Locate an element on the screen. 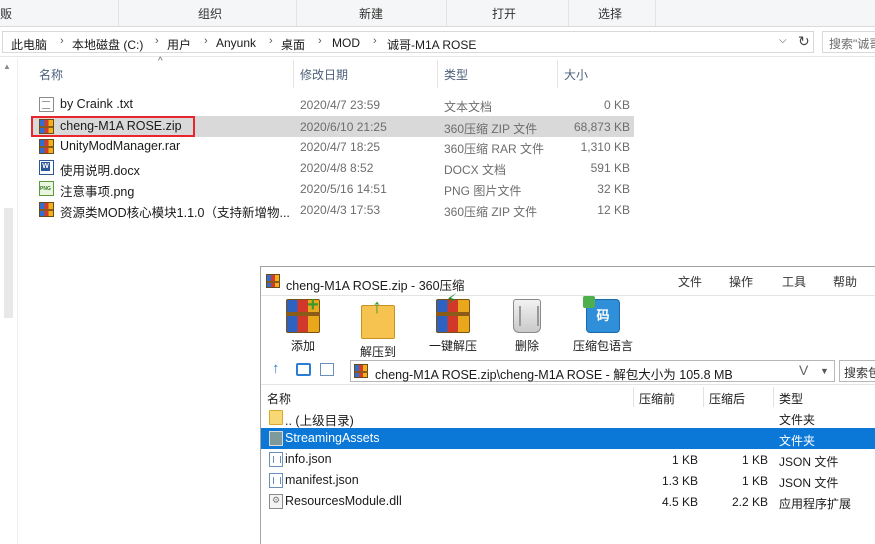  zip-list-item-selected: StreamingAssets 文件夹 is located at coordinates (568, 438).